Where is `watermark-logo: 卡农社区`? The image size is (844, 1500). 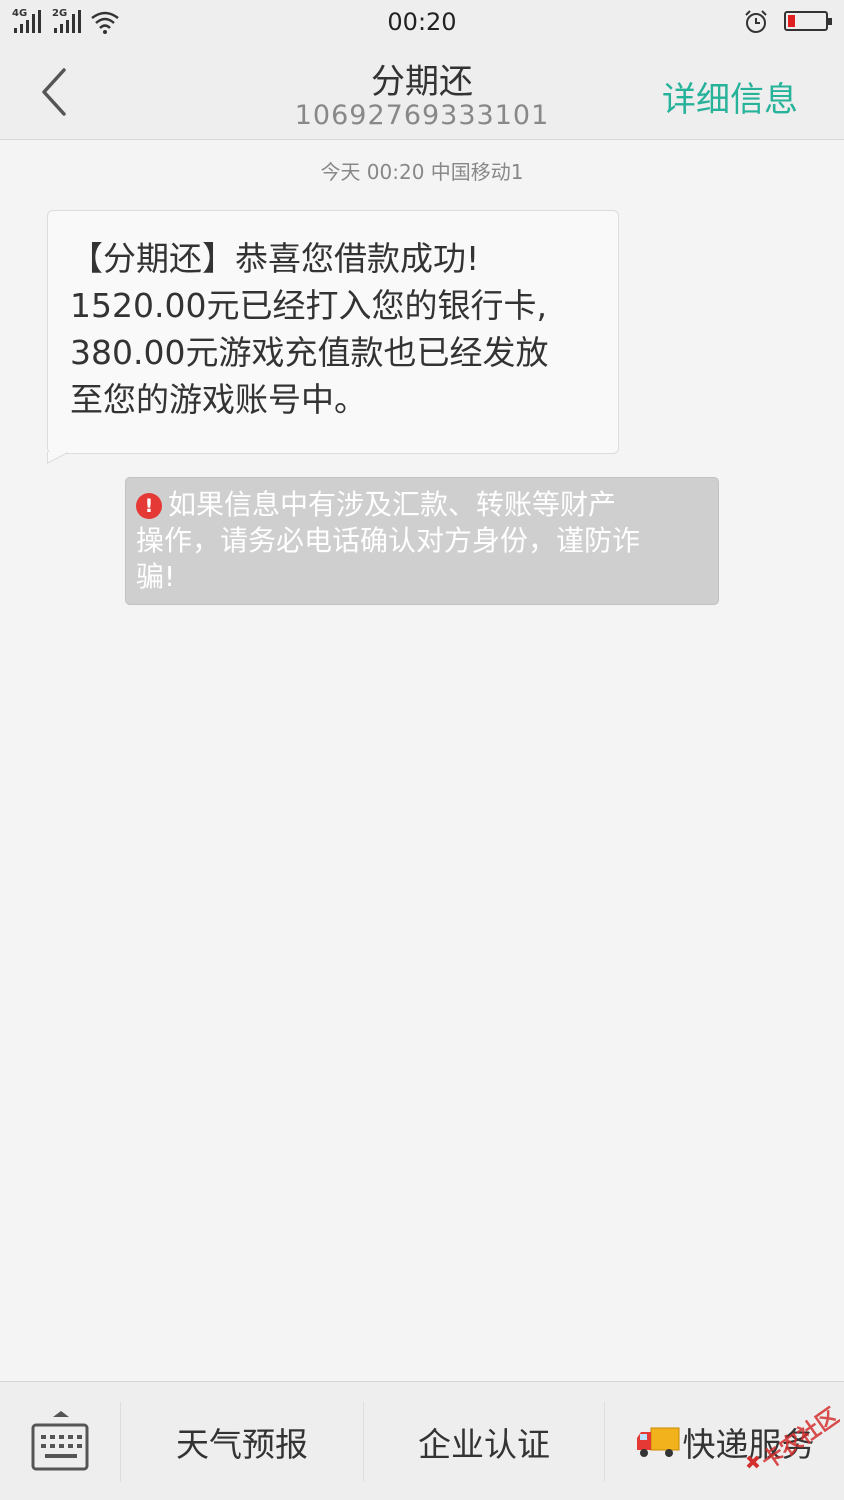 watermark-logo: 卡农社区 is located at coordinates (793, 1440).